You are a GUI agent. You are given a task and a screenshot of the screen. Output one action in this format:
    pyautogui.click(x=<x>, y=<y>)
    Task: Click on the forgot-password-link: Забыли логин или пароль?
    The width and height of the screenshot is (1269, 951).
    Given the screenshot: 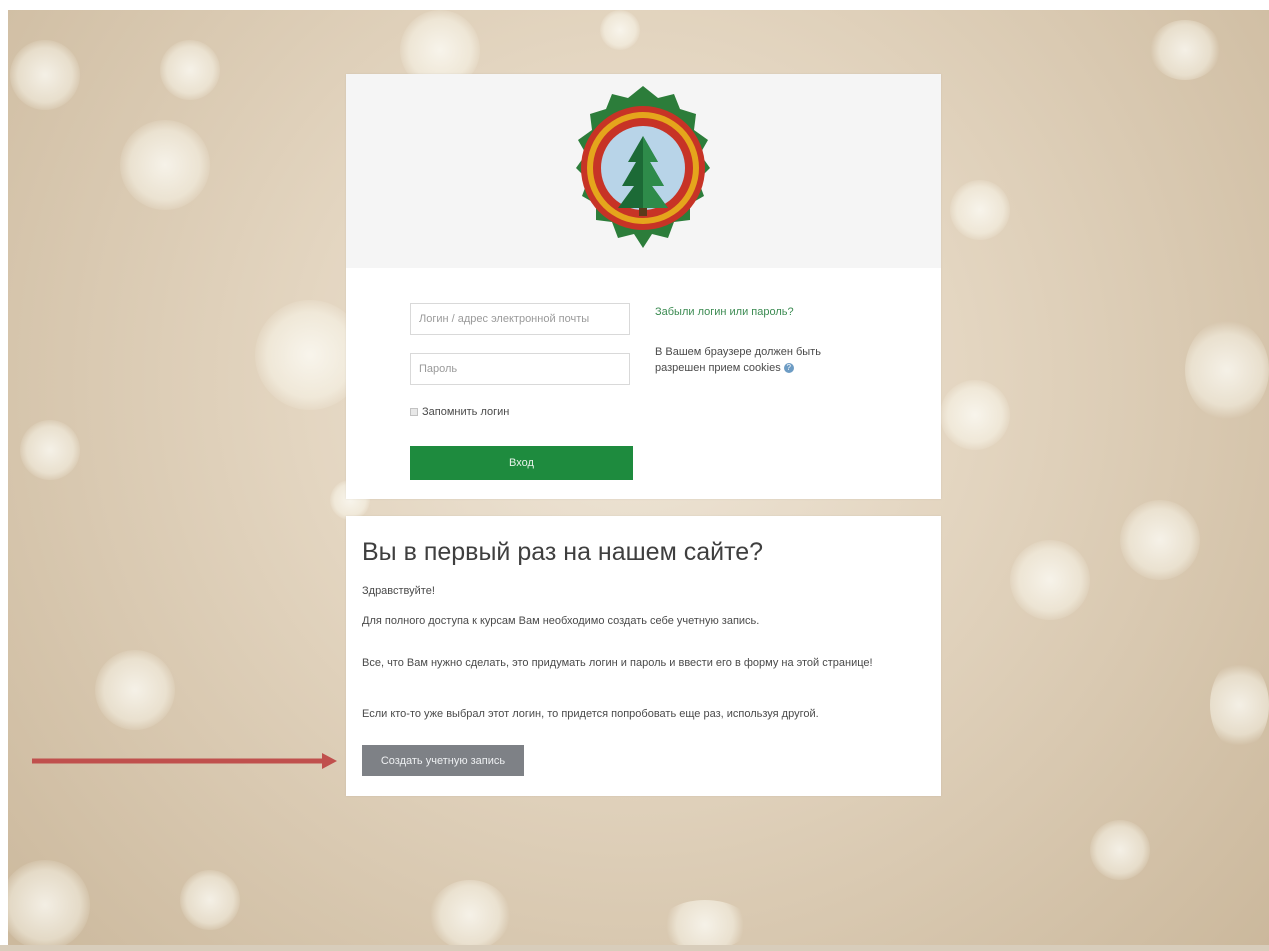 What is the action you would take?
    pyautogui.click(x=724, y=312)
    